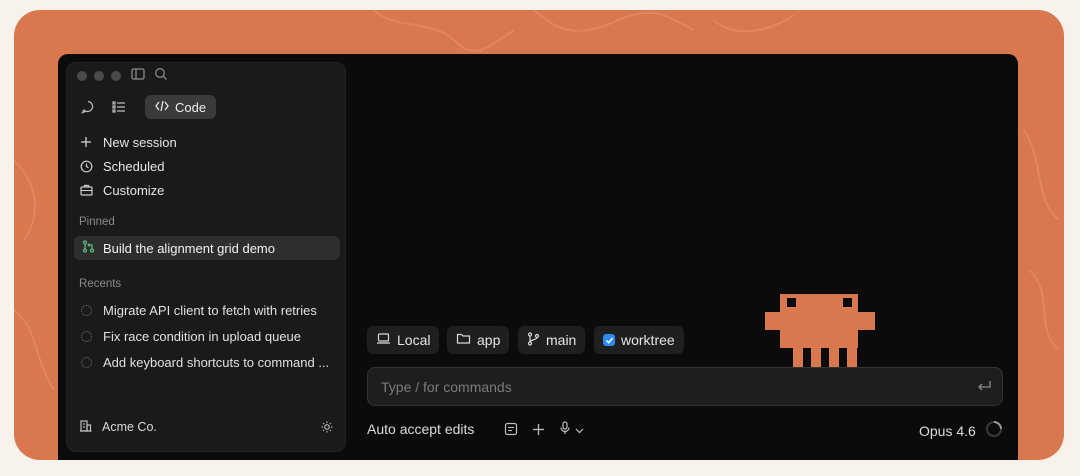 Image resolution: width=1080 pixels, height=476 pixels. What do you see at coordinates (129, 427) in the screenshot?
I see `org-name: Acme Co.` at bounding box center [129, 427].